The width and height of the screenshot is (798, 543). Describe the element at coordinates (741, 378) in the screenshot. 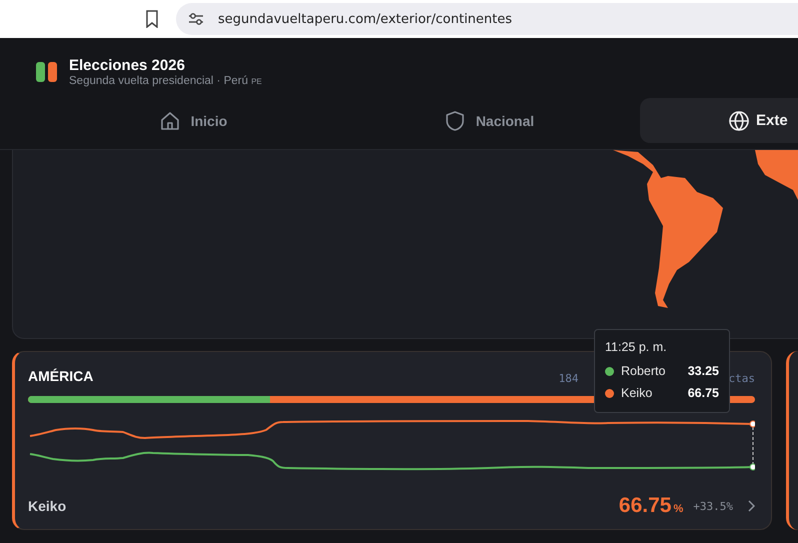

I see `count-text: ctas` at that location.